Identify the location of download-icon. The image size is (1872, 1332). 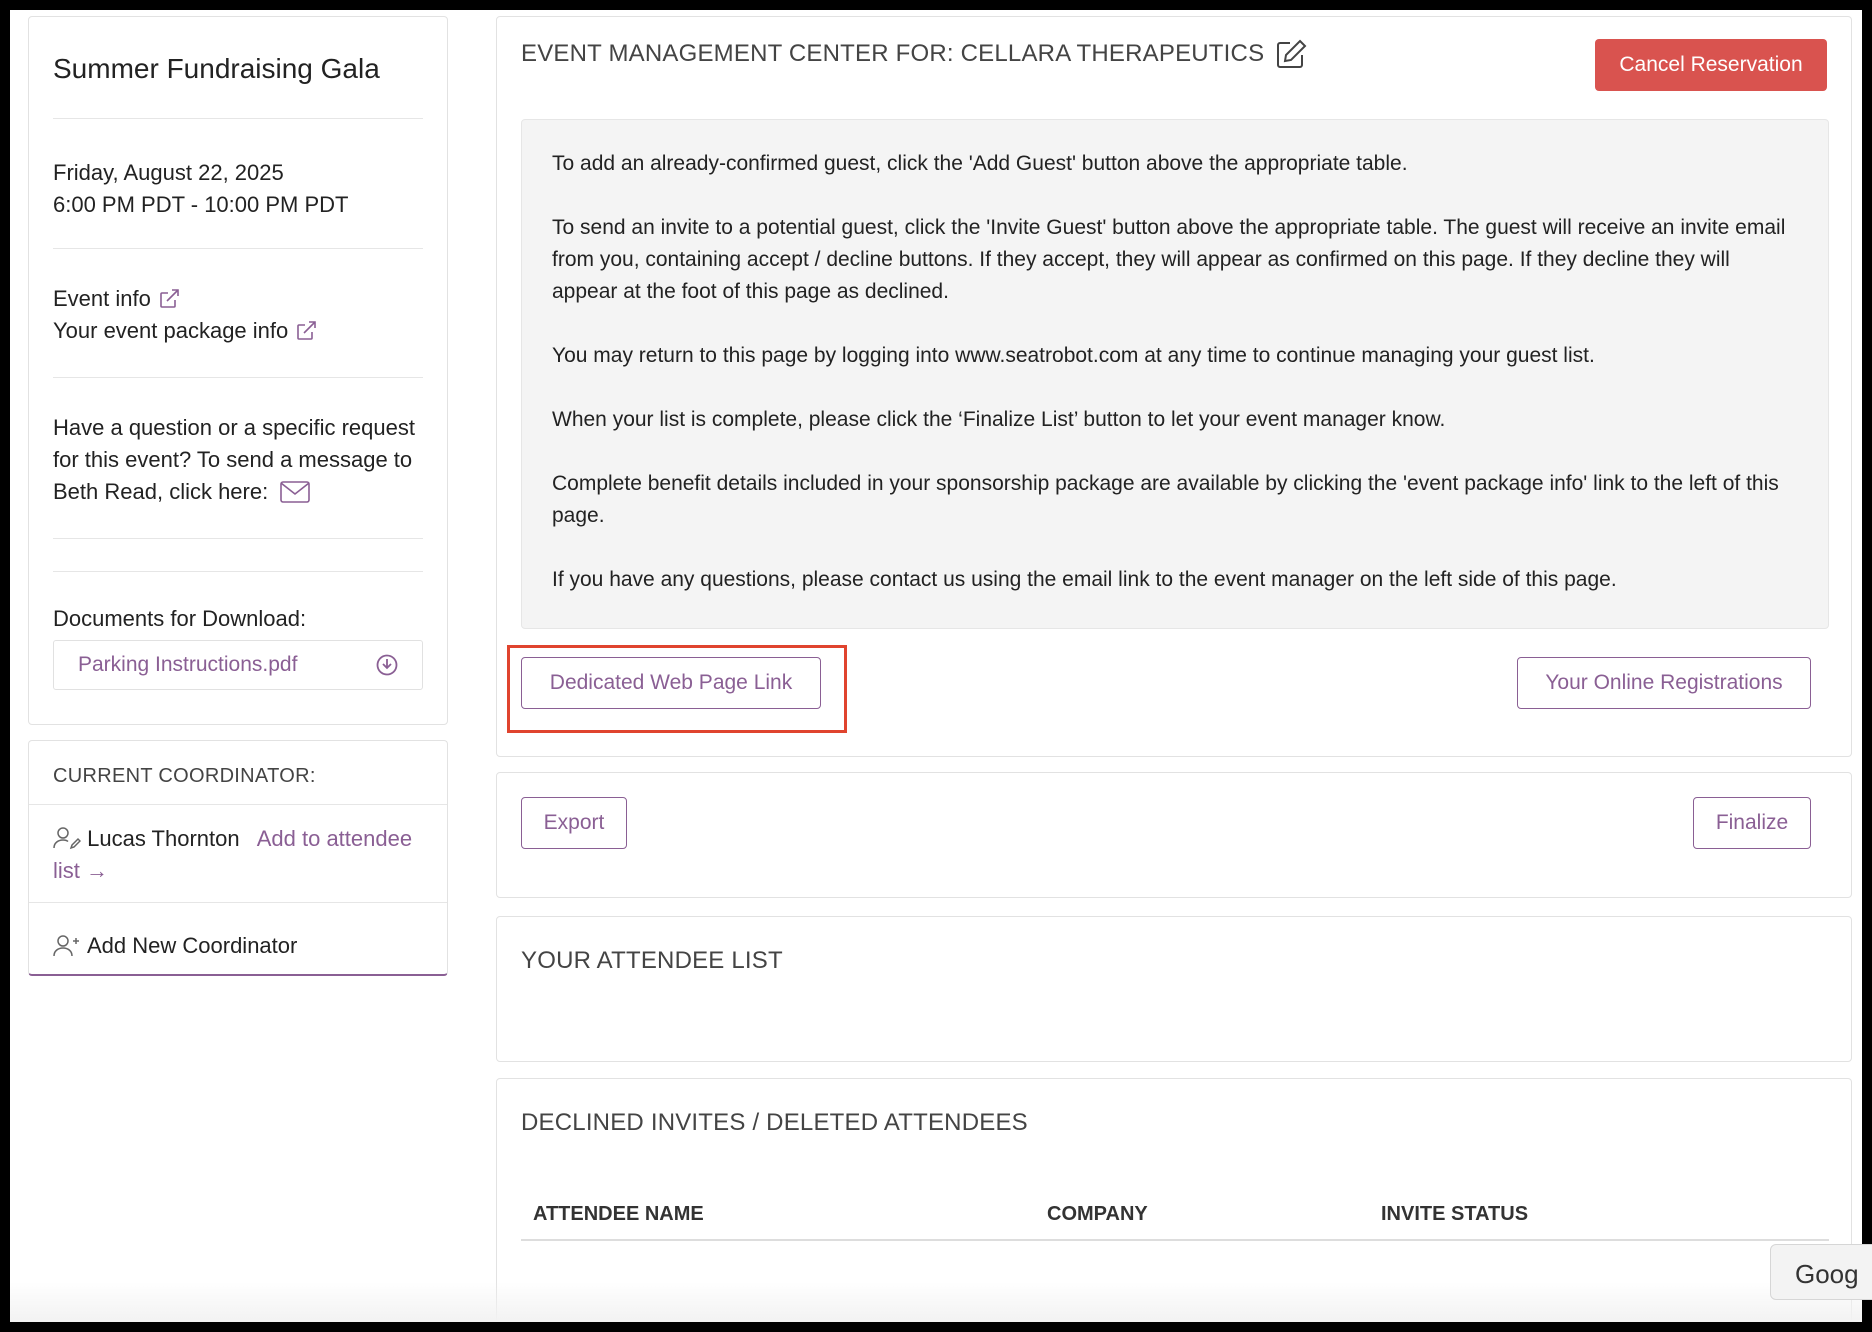
(387, 665).